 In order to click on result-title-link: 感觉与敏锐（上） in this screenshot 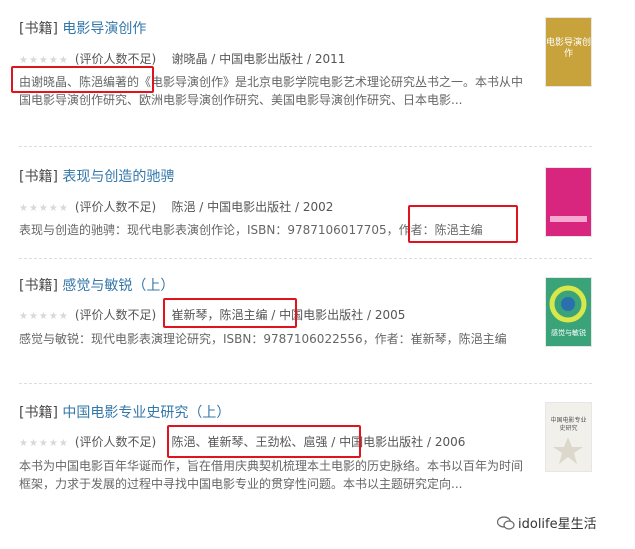, I will do `click(118, 286)`.